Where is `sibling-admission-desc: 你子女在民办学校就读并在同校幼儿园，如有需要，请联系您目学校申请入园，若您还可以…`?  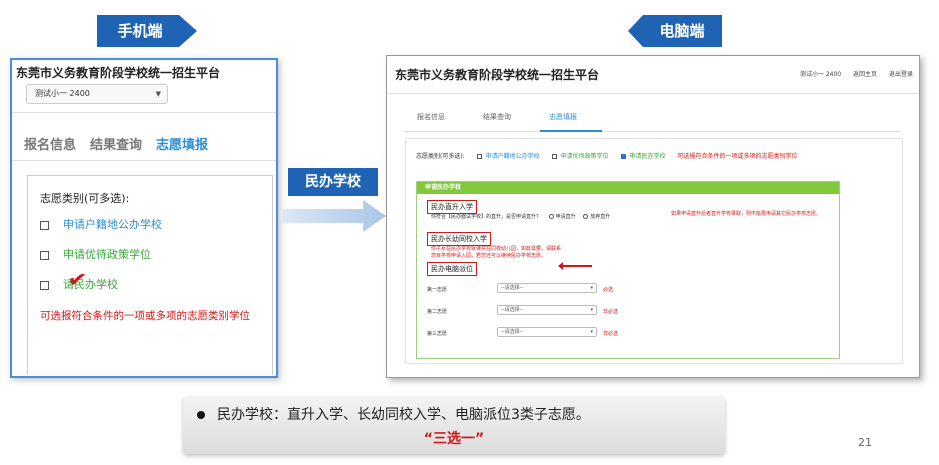
sibling-admission-desc: 你子女在民办学校就读并在同校幼儿园，如有需要，请联系您目学校申请入园，若您还可以… is located at coordinates (496, 252).